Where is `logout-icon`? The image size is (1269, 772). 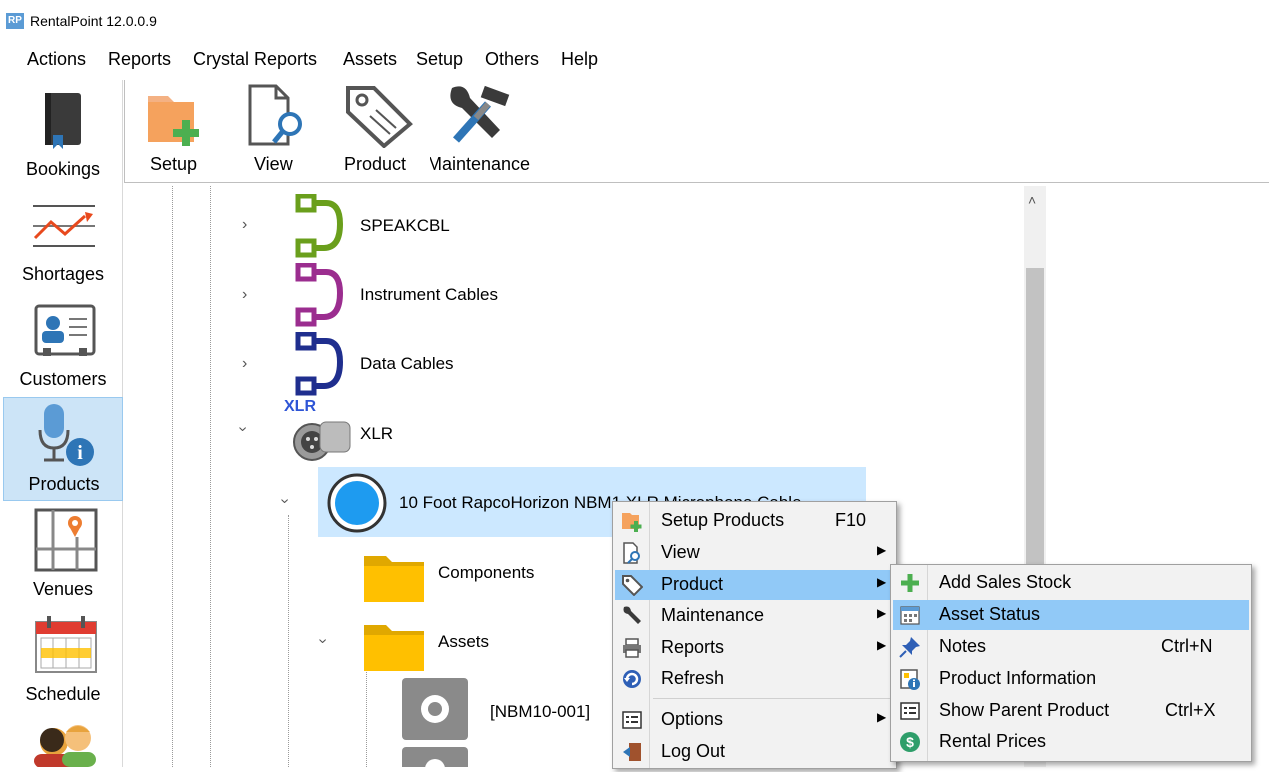 logout-icon is located at coordinates (632, 752).